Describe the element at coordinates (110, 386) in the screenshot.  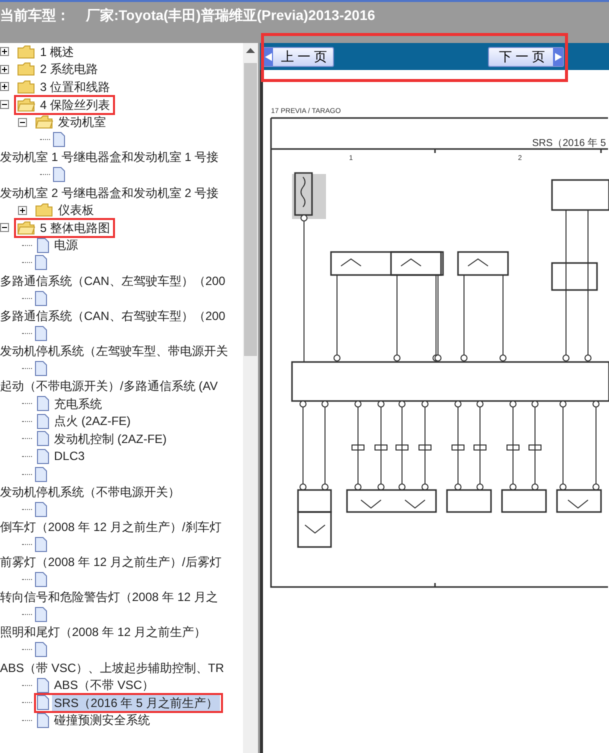
I see `tree-item: 起动（不带电源开关）/多路通信系统 (AV` at that location.